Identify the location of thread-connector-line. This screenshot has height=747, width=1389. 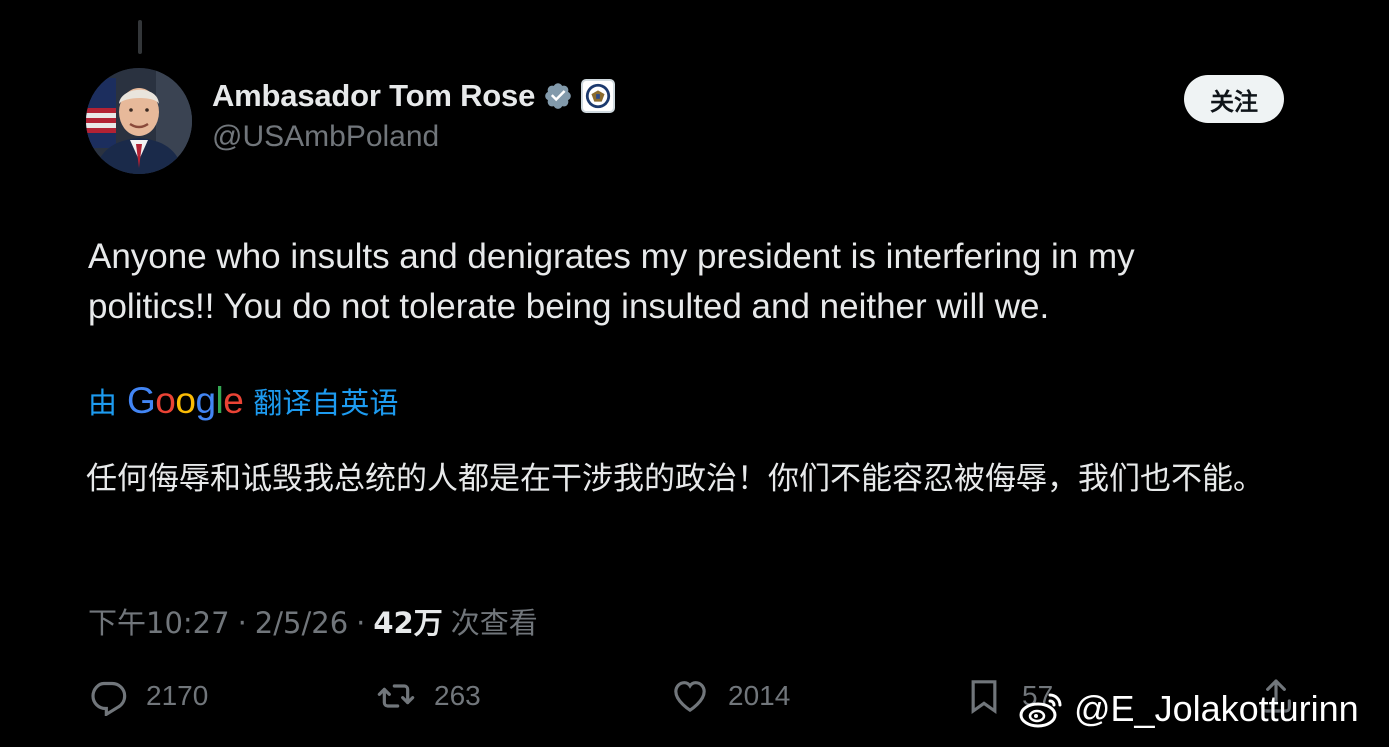
(140, 37).